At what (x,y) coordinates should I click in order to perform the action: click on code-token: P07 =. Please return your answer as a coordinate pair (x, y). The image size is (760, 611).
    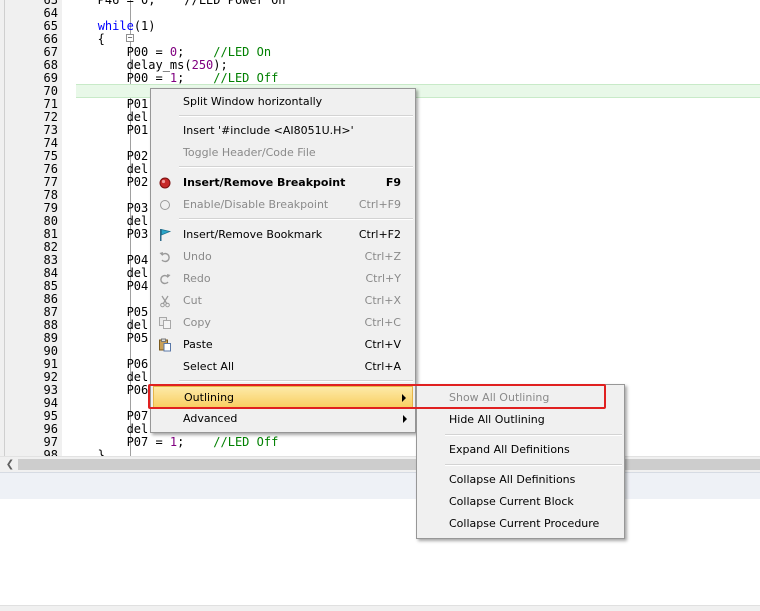
    Looking at the image, I should click on (123, 442).